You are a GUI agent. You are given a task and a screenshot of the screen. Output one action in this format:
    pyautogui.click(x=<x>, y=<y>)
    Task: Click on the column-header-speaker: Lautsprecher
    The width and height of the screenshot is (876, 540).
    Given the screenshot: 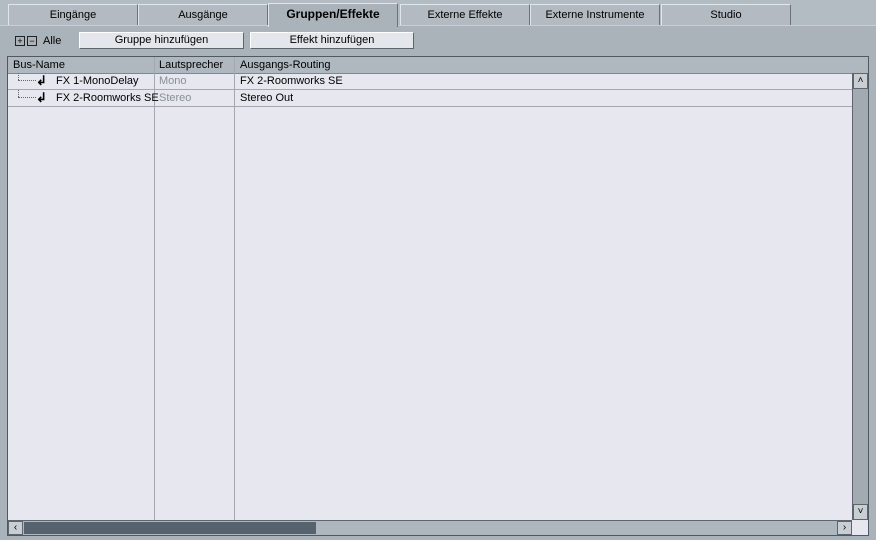 What is the action you would take?
    pyautogui.click(x=191, y=65)
    